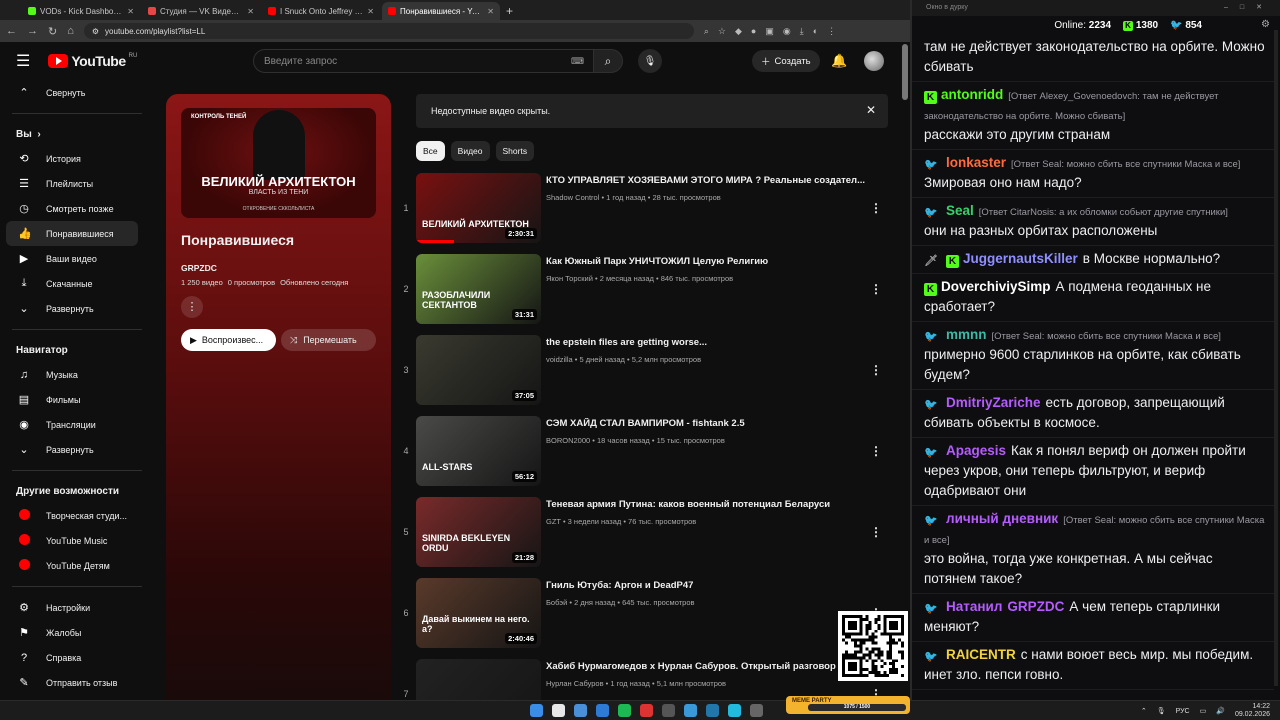 The width and height of the screenshot is (1280, 720). Describe the element at coordinates (572, 197) in the screenshot. I see `channel-name: Shadow Control` at that location.